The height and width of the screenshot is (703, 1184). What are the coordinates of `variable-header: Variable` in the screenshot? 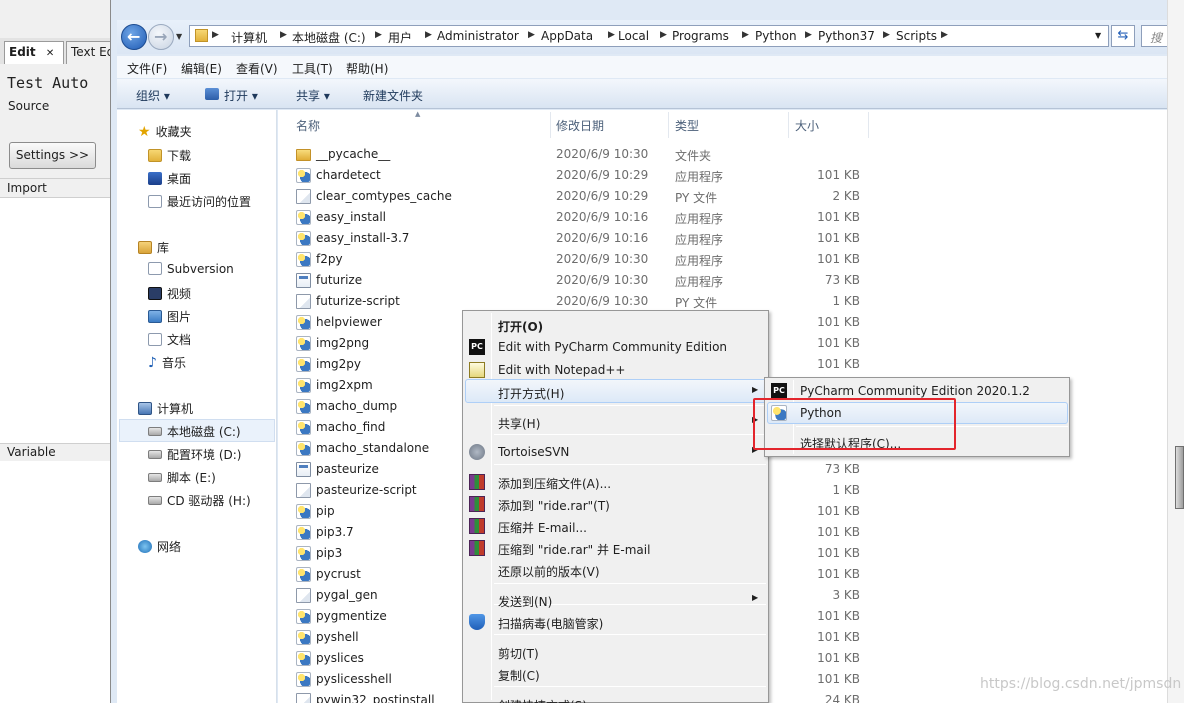 It's located at (55, 452).